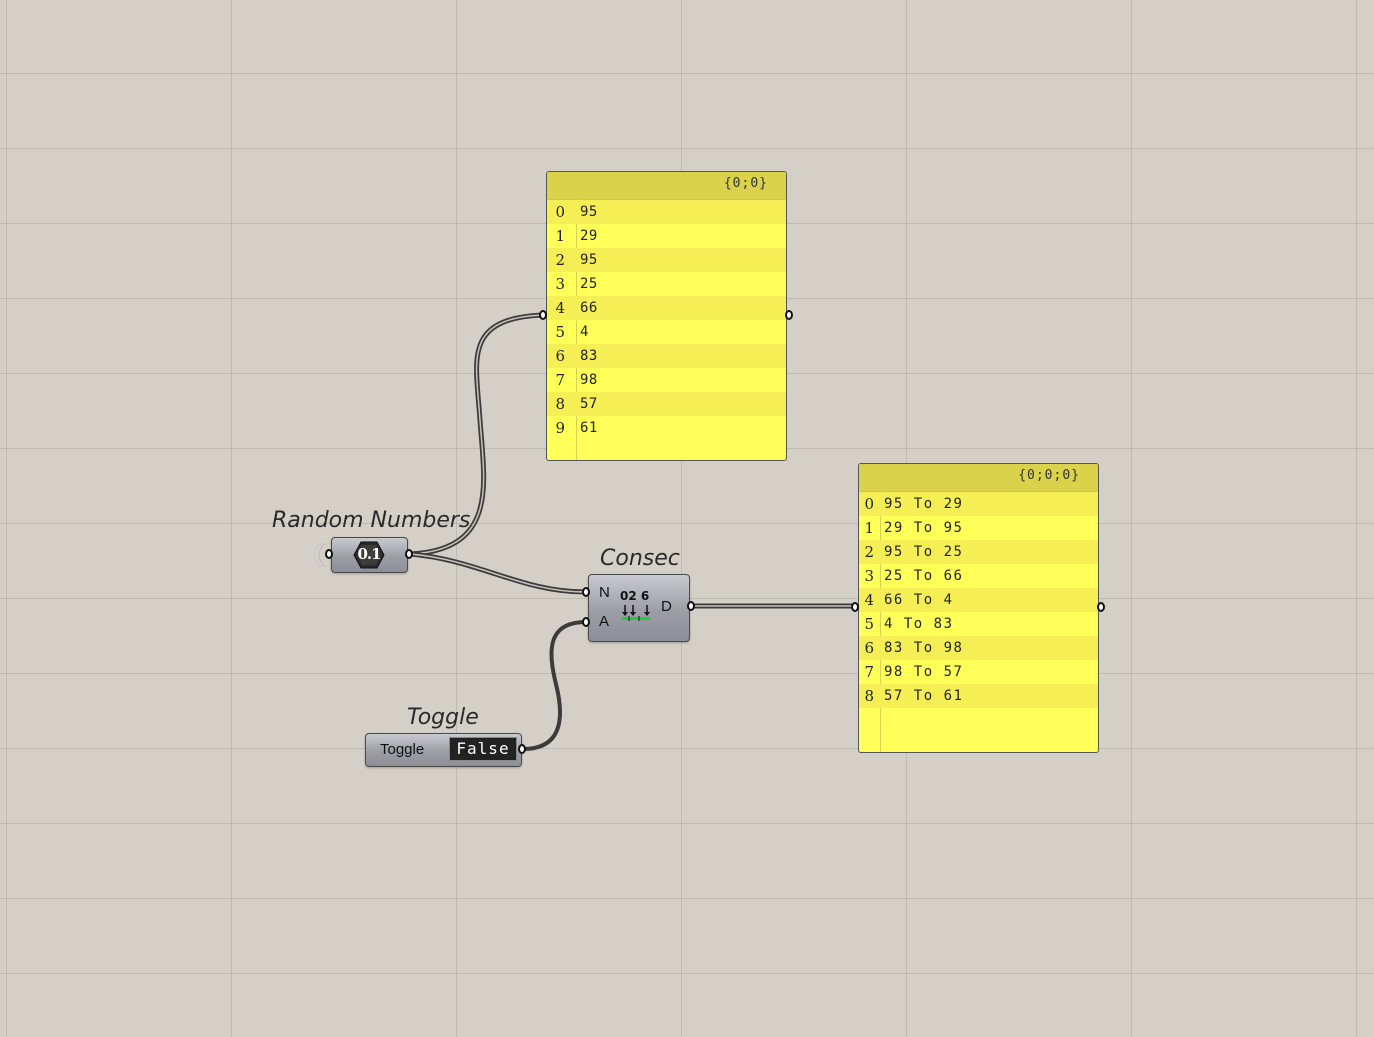  What do you see at coordinates (978, 504) in the screenshot?
I see `list-item: 0 95 To 29` at bounding box center [978, 504].